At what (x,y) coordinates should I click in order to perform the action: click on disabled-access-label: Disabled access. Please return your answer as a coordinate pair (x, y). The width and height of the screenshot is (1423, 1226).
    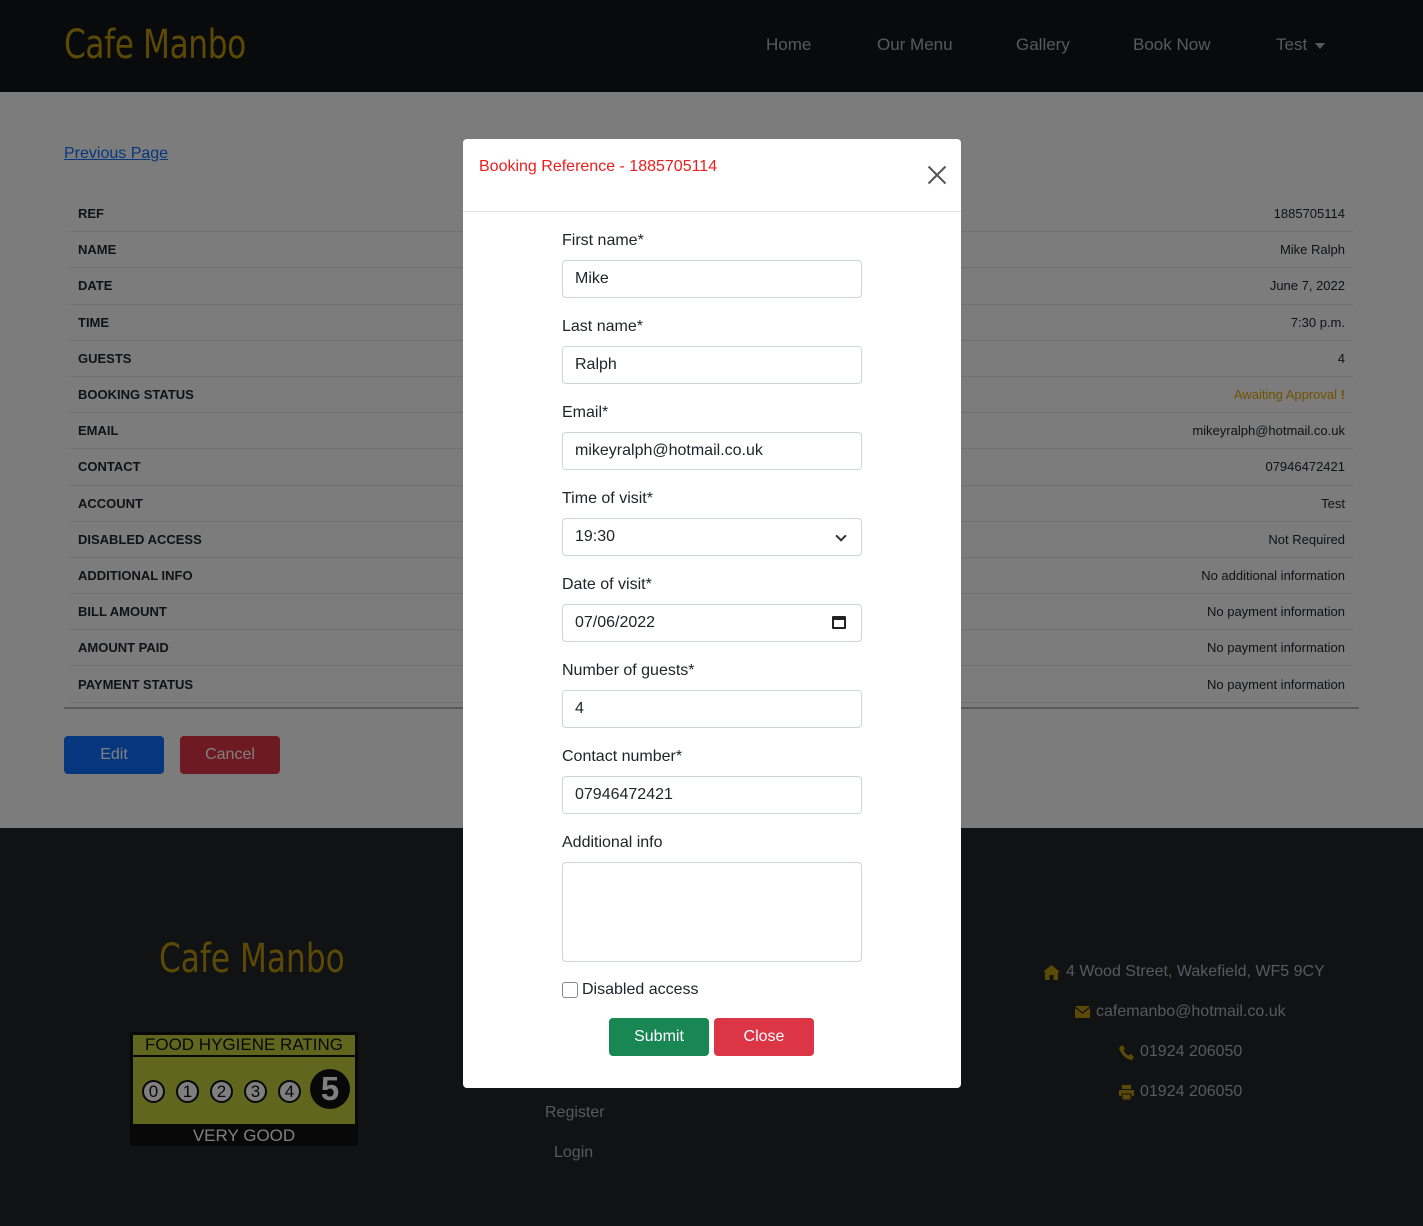
    Looking at the image, I should click on (640, 990).